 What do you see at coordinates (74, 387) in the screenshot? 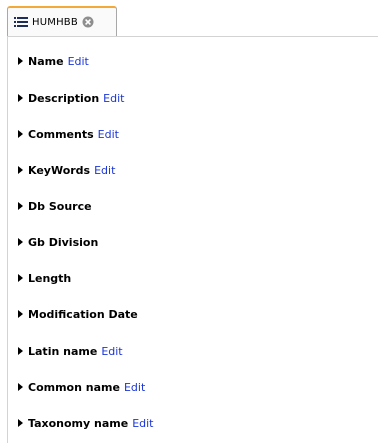
I see `field-label: Common name` at bounding box center [74, 387].